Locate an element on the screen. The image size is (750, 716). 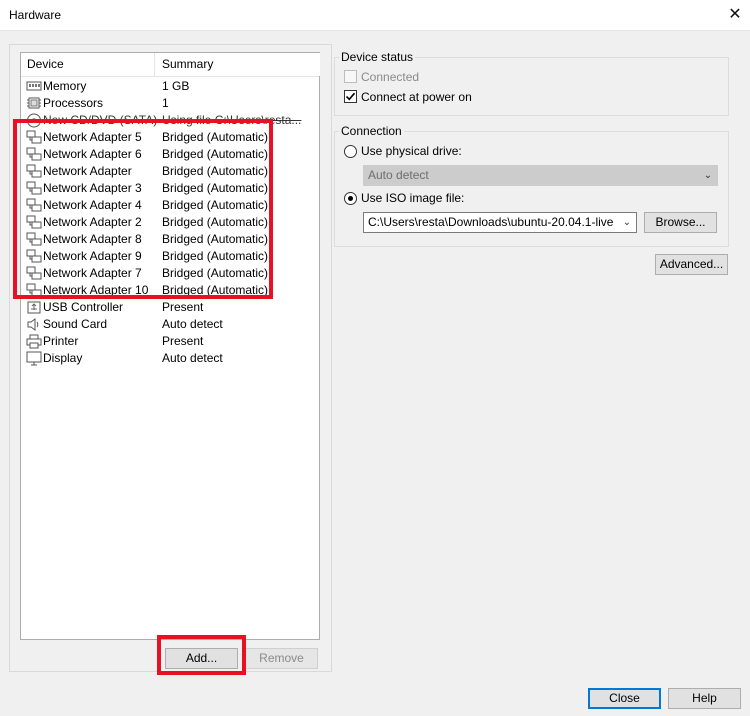
device-status-group is located at coordinates (531, 86).